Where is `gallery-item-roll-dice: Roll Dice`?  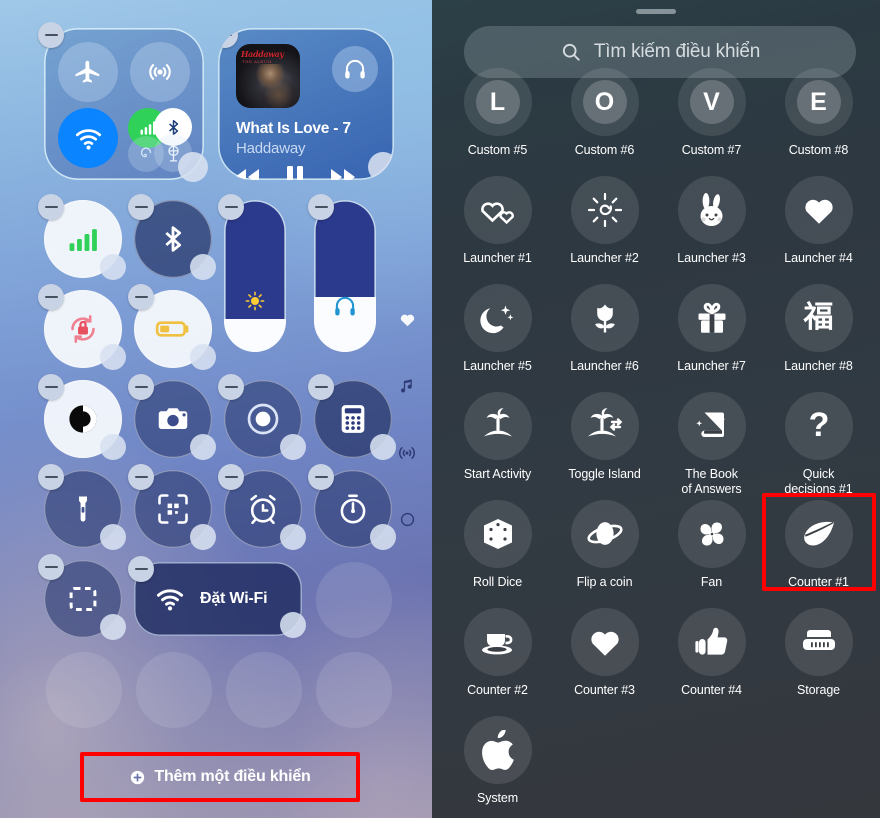
gallery-item-roll-dice: Roll Dice is located at coordinates (497, 545).